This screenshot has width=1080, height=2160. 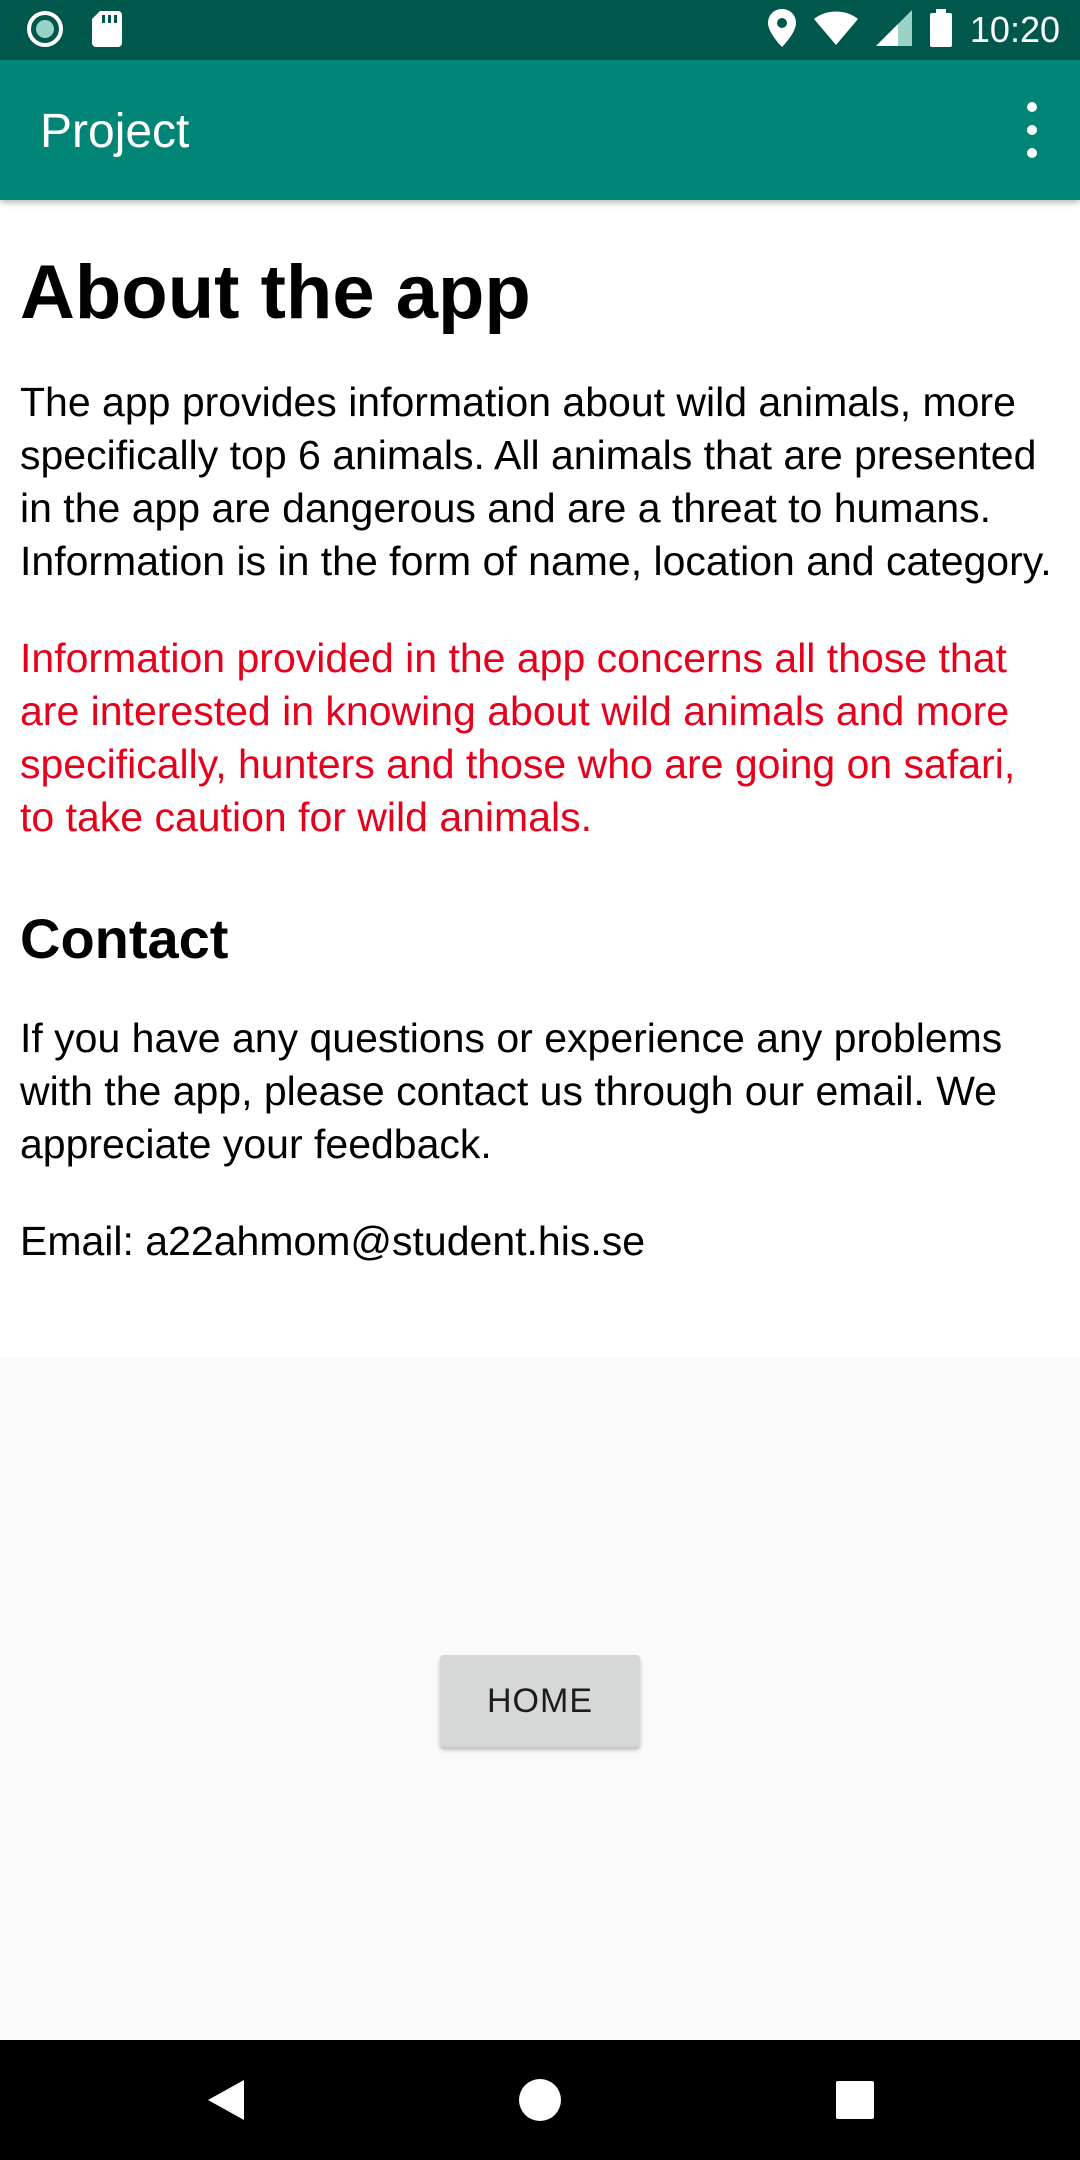 I want to click on home-button: HOME, so click(x=540, y=1701).